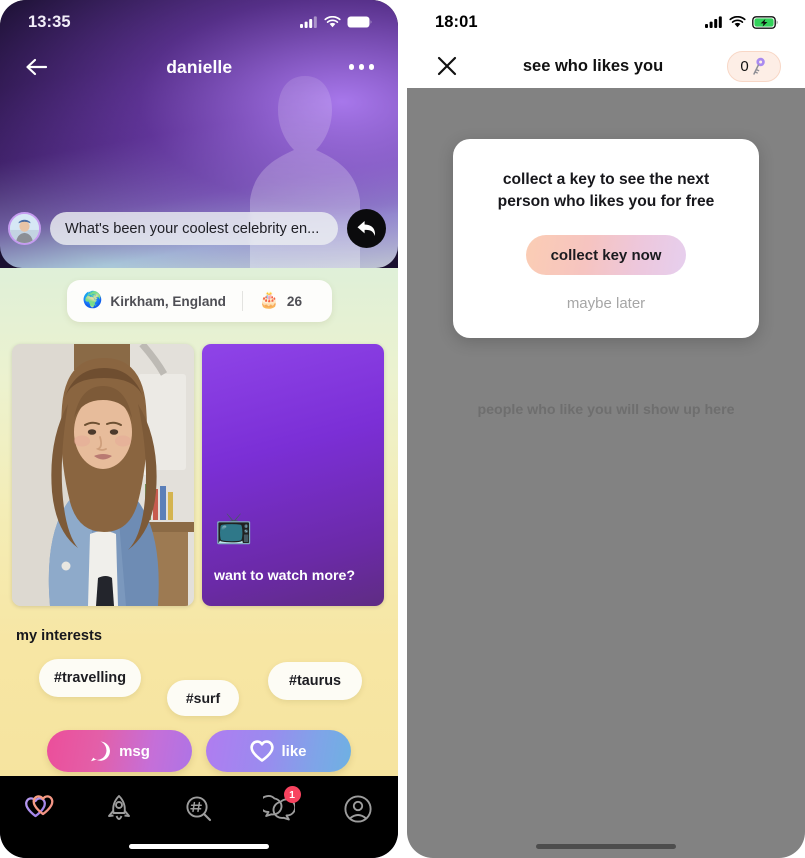 This screenshot has width=805, height=858. What do you see at coordinates (24, 228) in the screenshot?
I see `prompt-avatar` at bounding box center [24, 228].